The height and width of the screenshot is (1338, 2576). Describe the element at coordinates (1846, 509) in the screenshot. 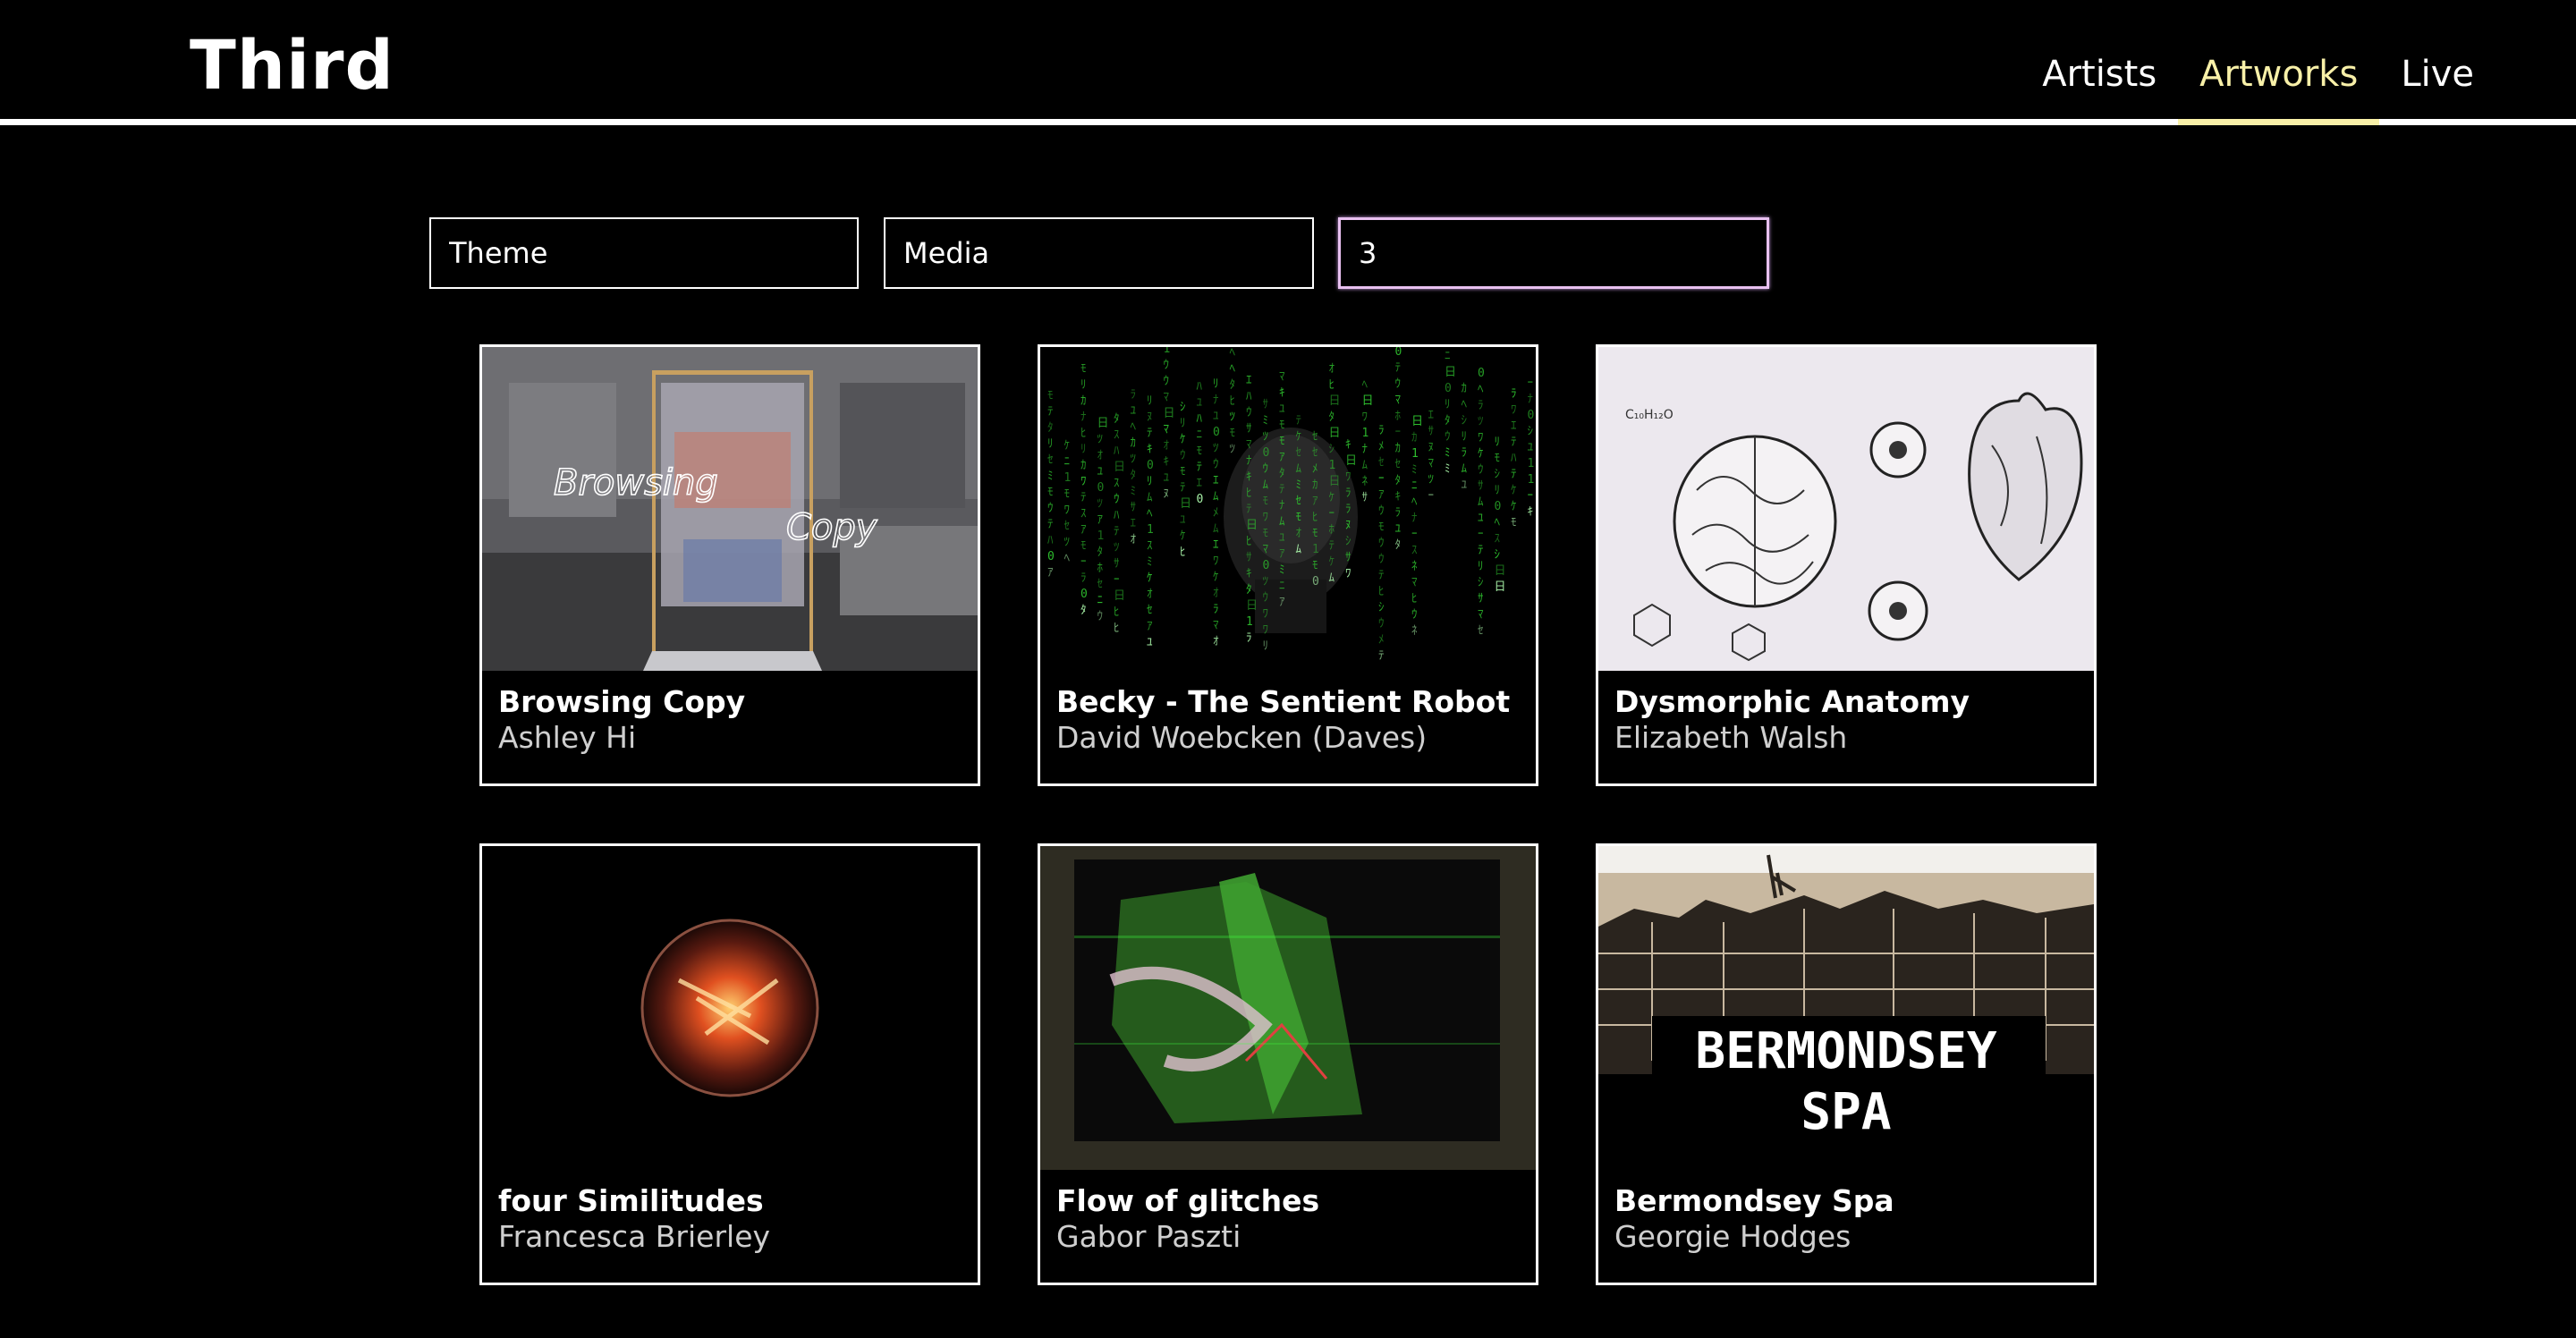

I see `artwork-thumbnail: C₁₀H₁₂O` at that location.